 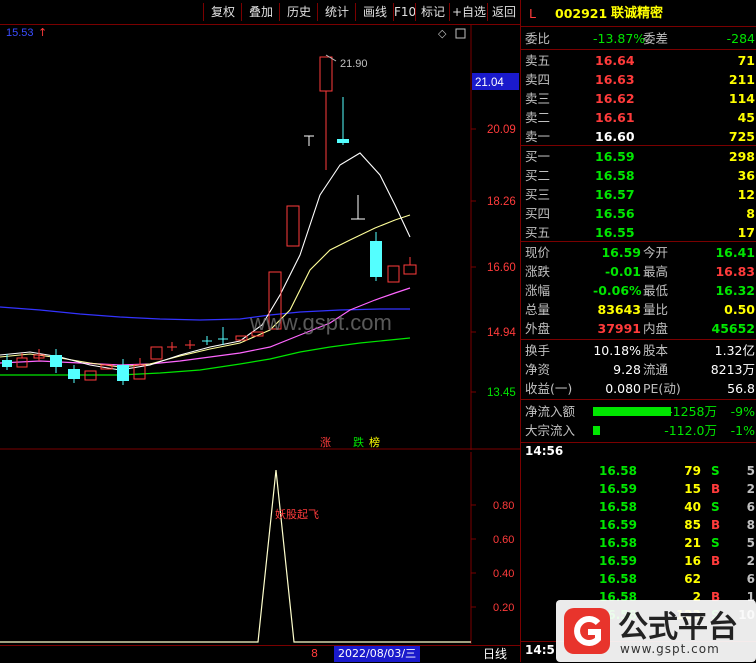 What do you see at coordinates (615, 136) in the screenshot?
I see `sell-price: 16.60` at bounding box center [615, 136].